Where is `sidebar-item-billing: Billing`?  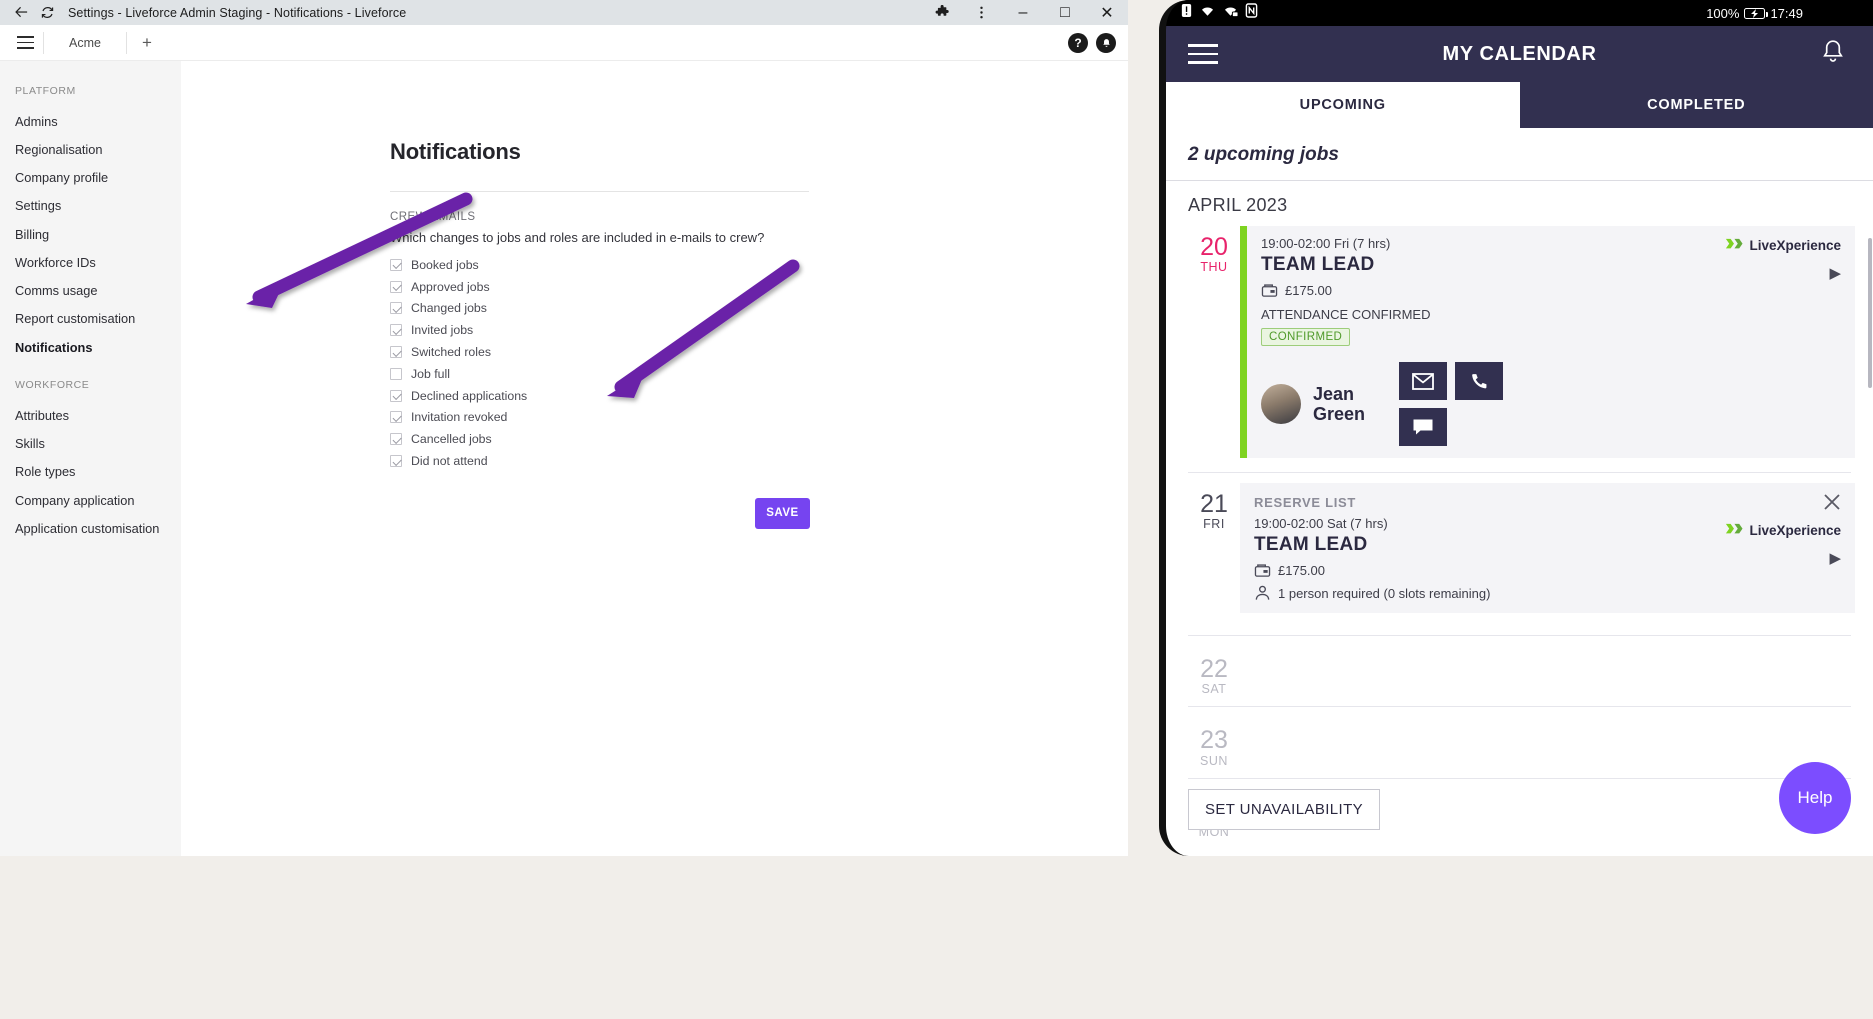 sidebar-item-billing: Billing is located at coordinates (90, 234).